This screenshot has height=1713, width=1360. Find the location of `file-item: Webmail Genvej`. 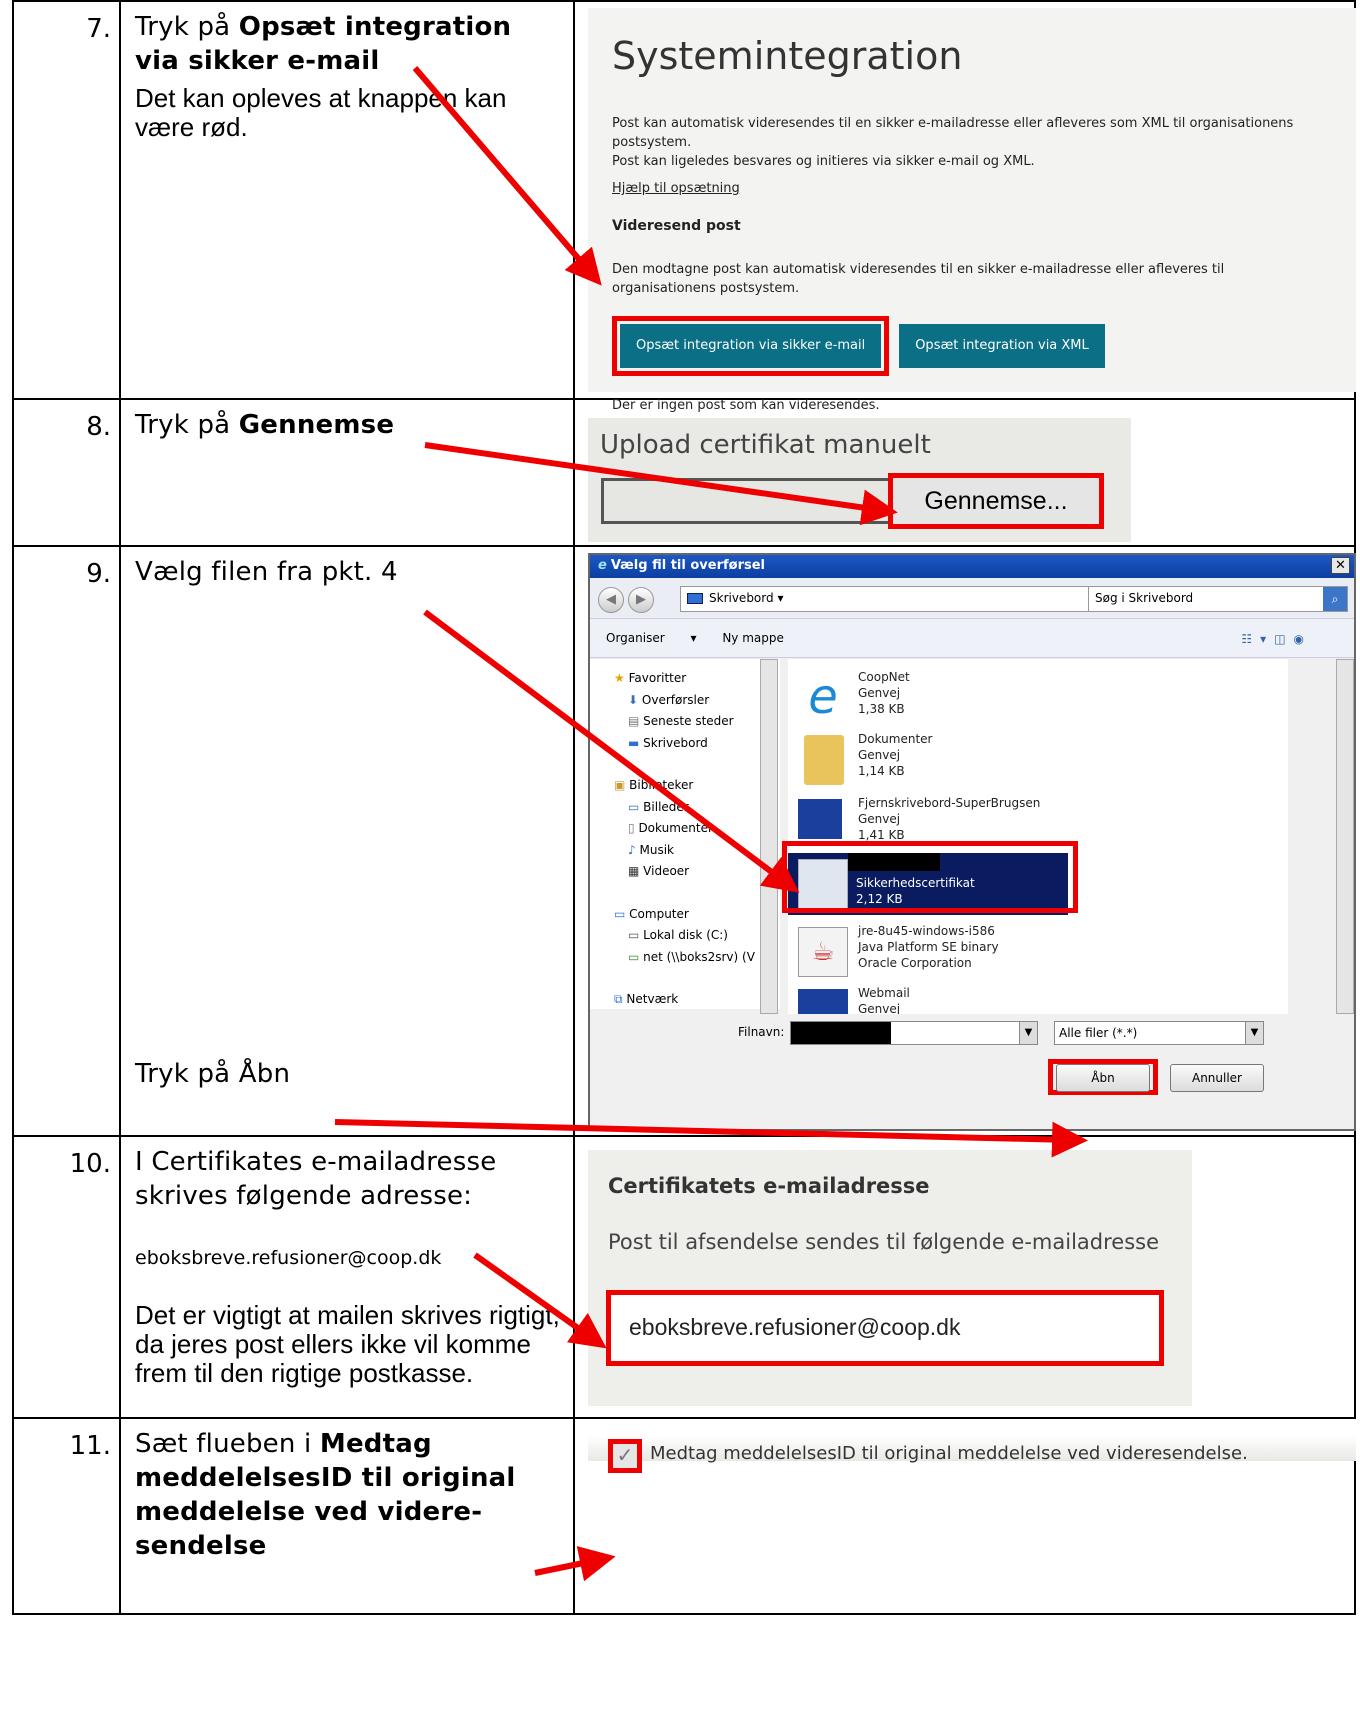

file-item: Webmail Genvej is located at coordinates (1038, 998).